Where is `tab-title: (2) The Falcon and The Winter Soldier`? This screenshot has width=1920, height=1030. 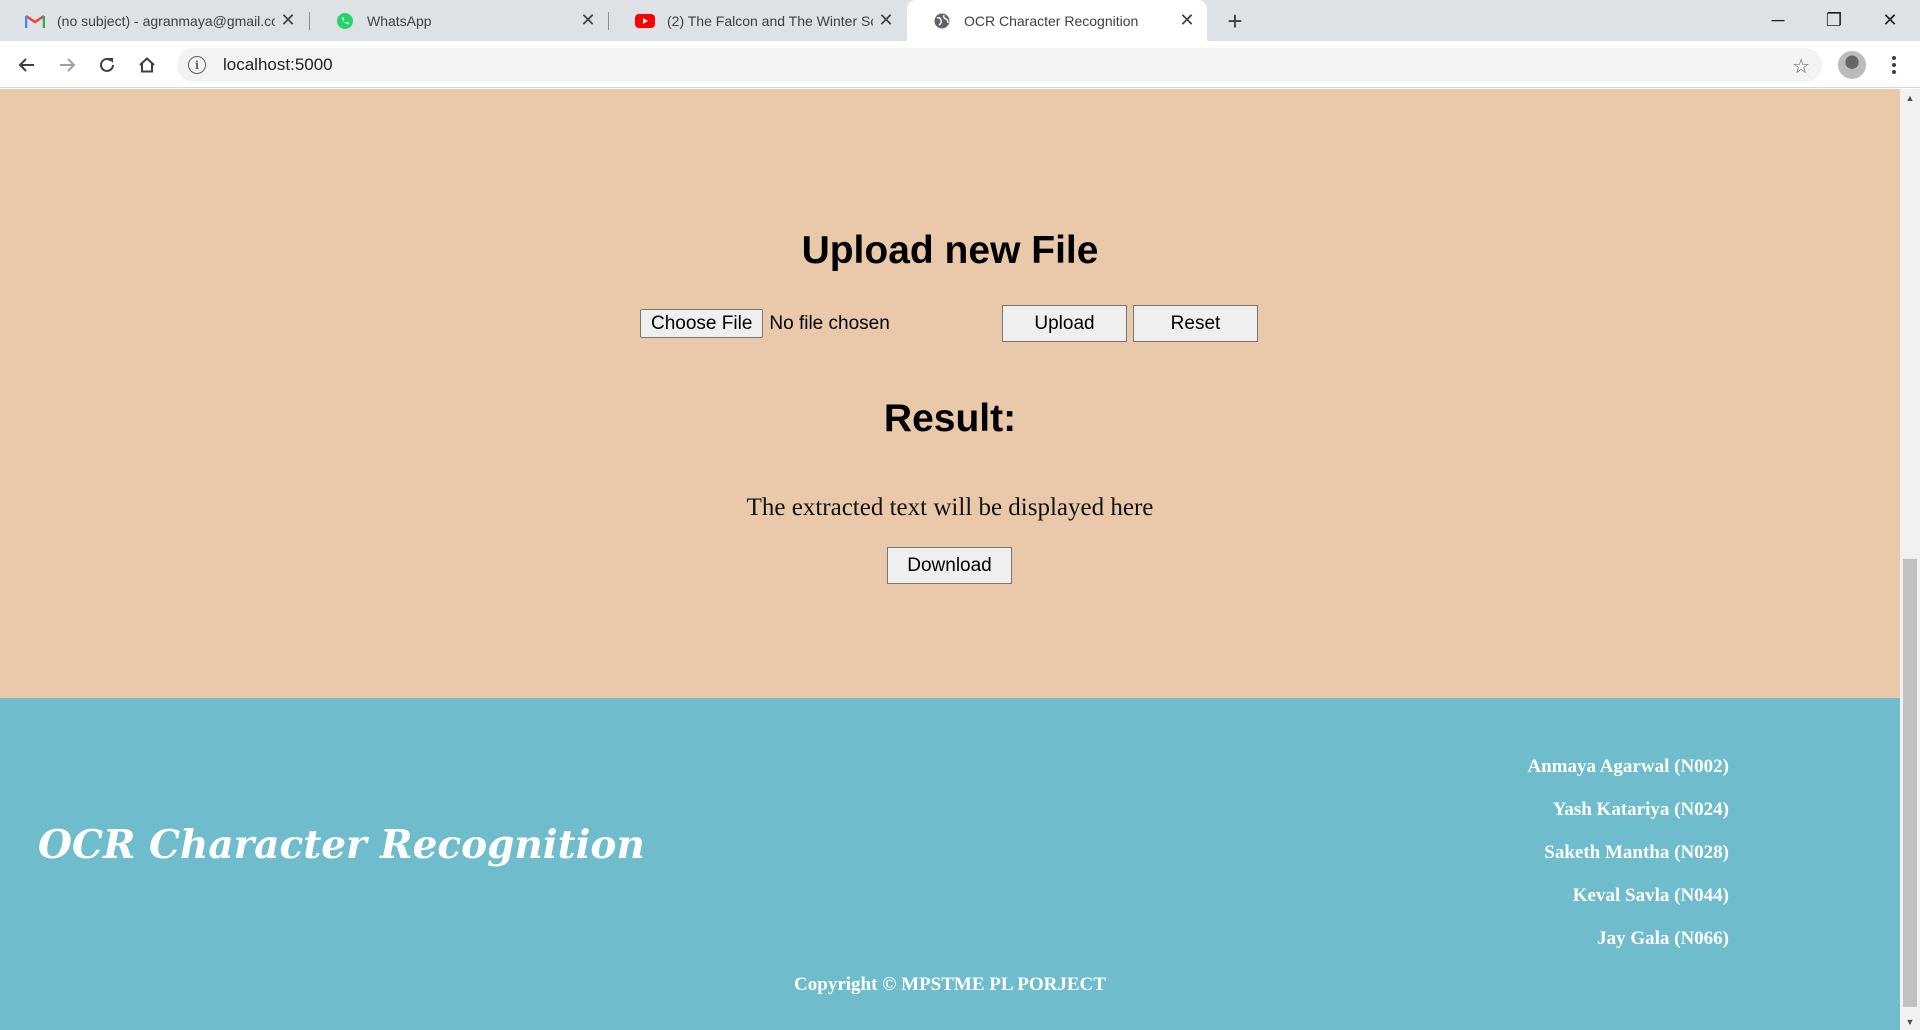
tab-title: (2) The Falcon and The Winter Soldier is located at coordinates (770, 20).